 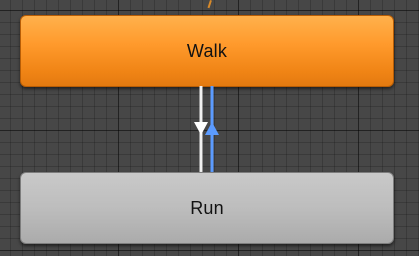 I want to click on arrow-up-icon, so click(x=212, y=128).